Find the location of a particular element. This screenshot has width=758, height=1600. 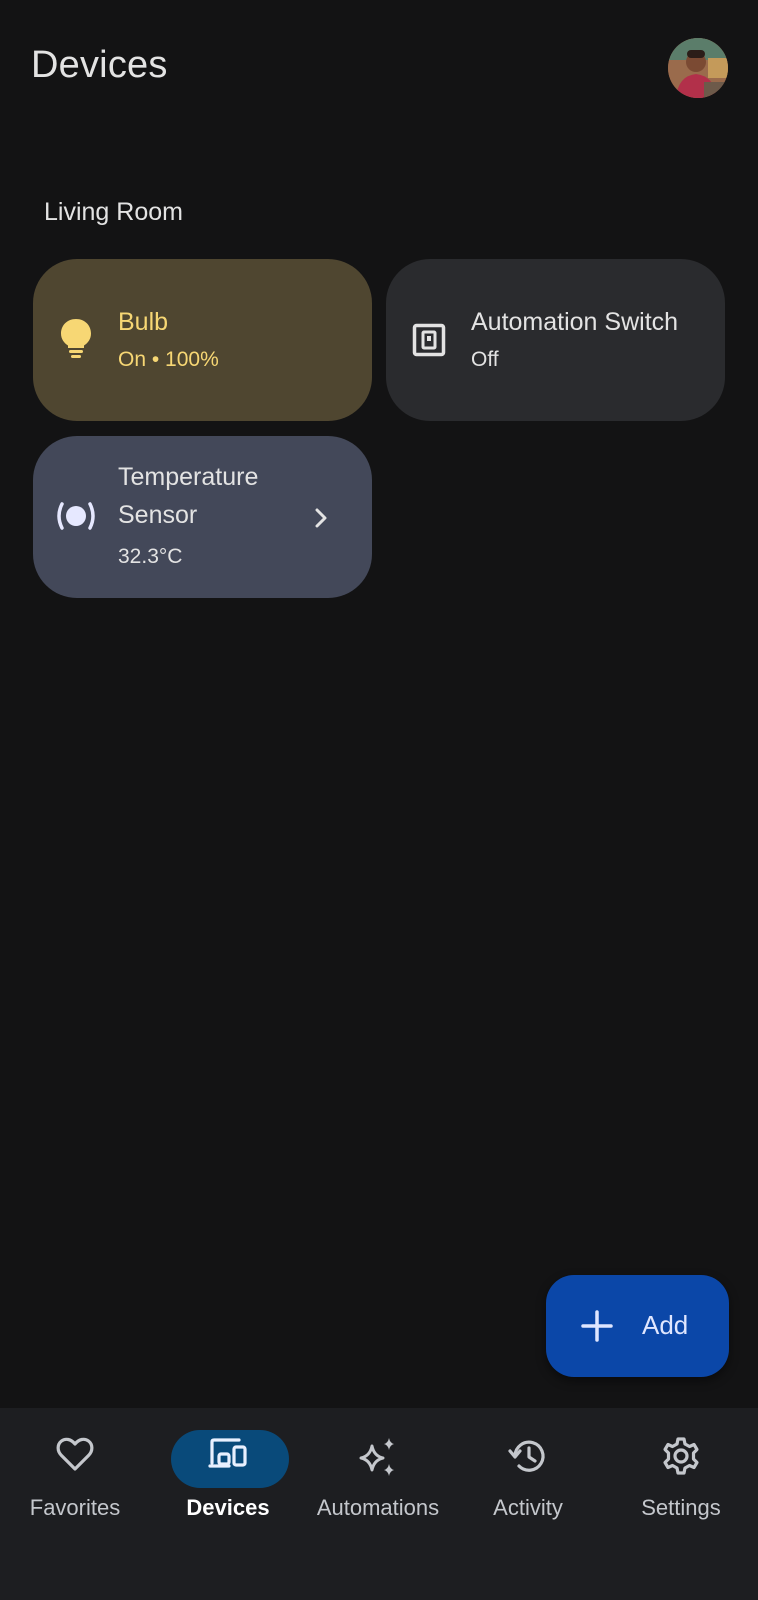

nav-label: Activity is located at coordinates (528, 1507).